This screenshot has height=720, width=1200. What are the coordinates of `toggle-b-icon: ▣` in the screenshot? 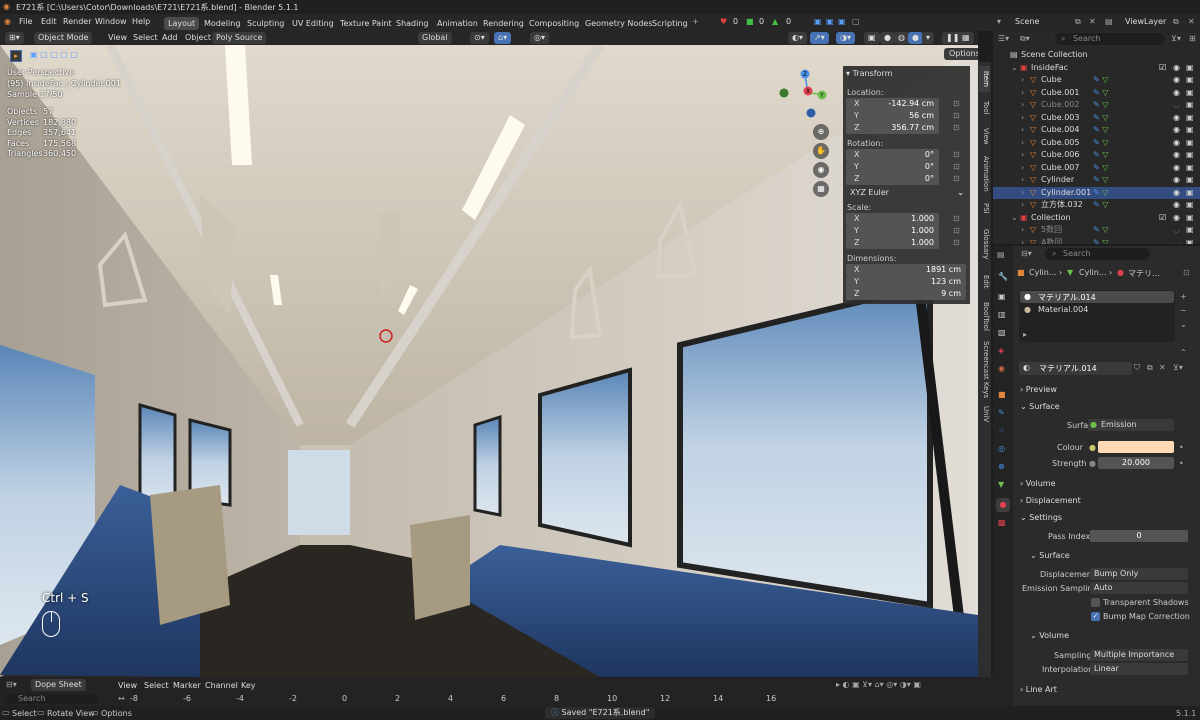 It's located at (830, 21).